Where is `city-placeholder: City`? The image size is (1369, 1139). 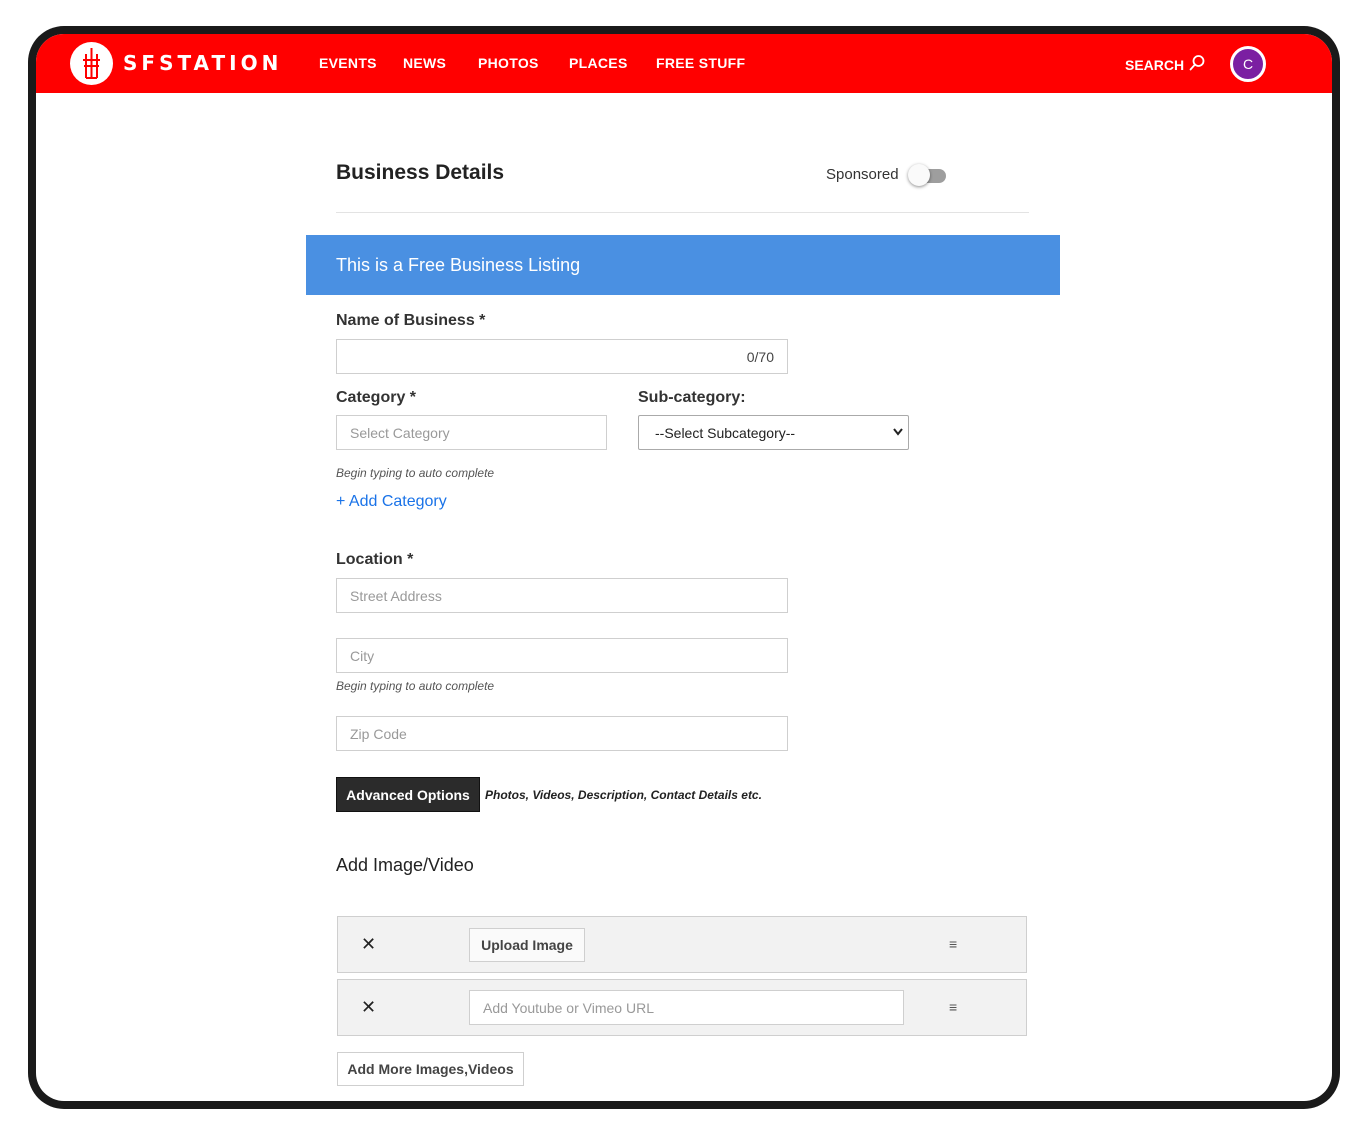 city-placeholder: City is located at coordinates (362, 655).